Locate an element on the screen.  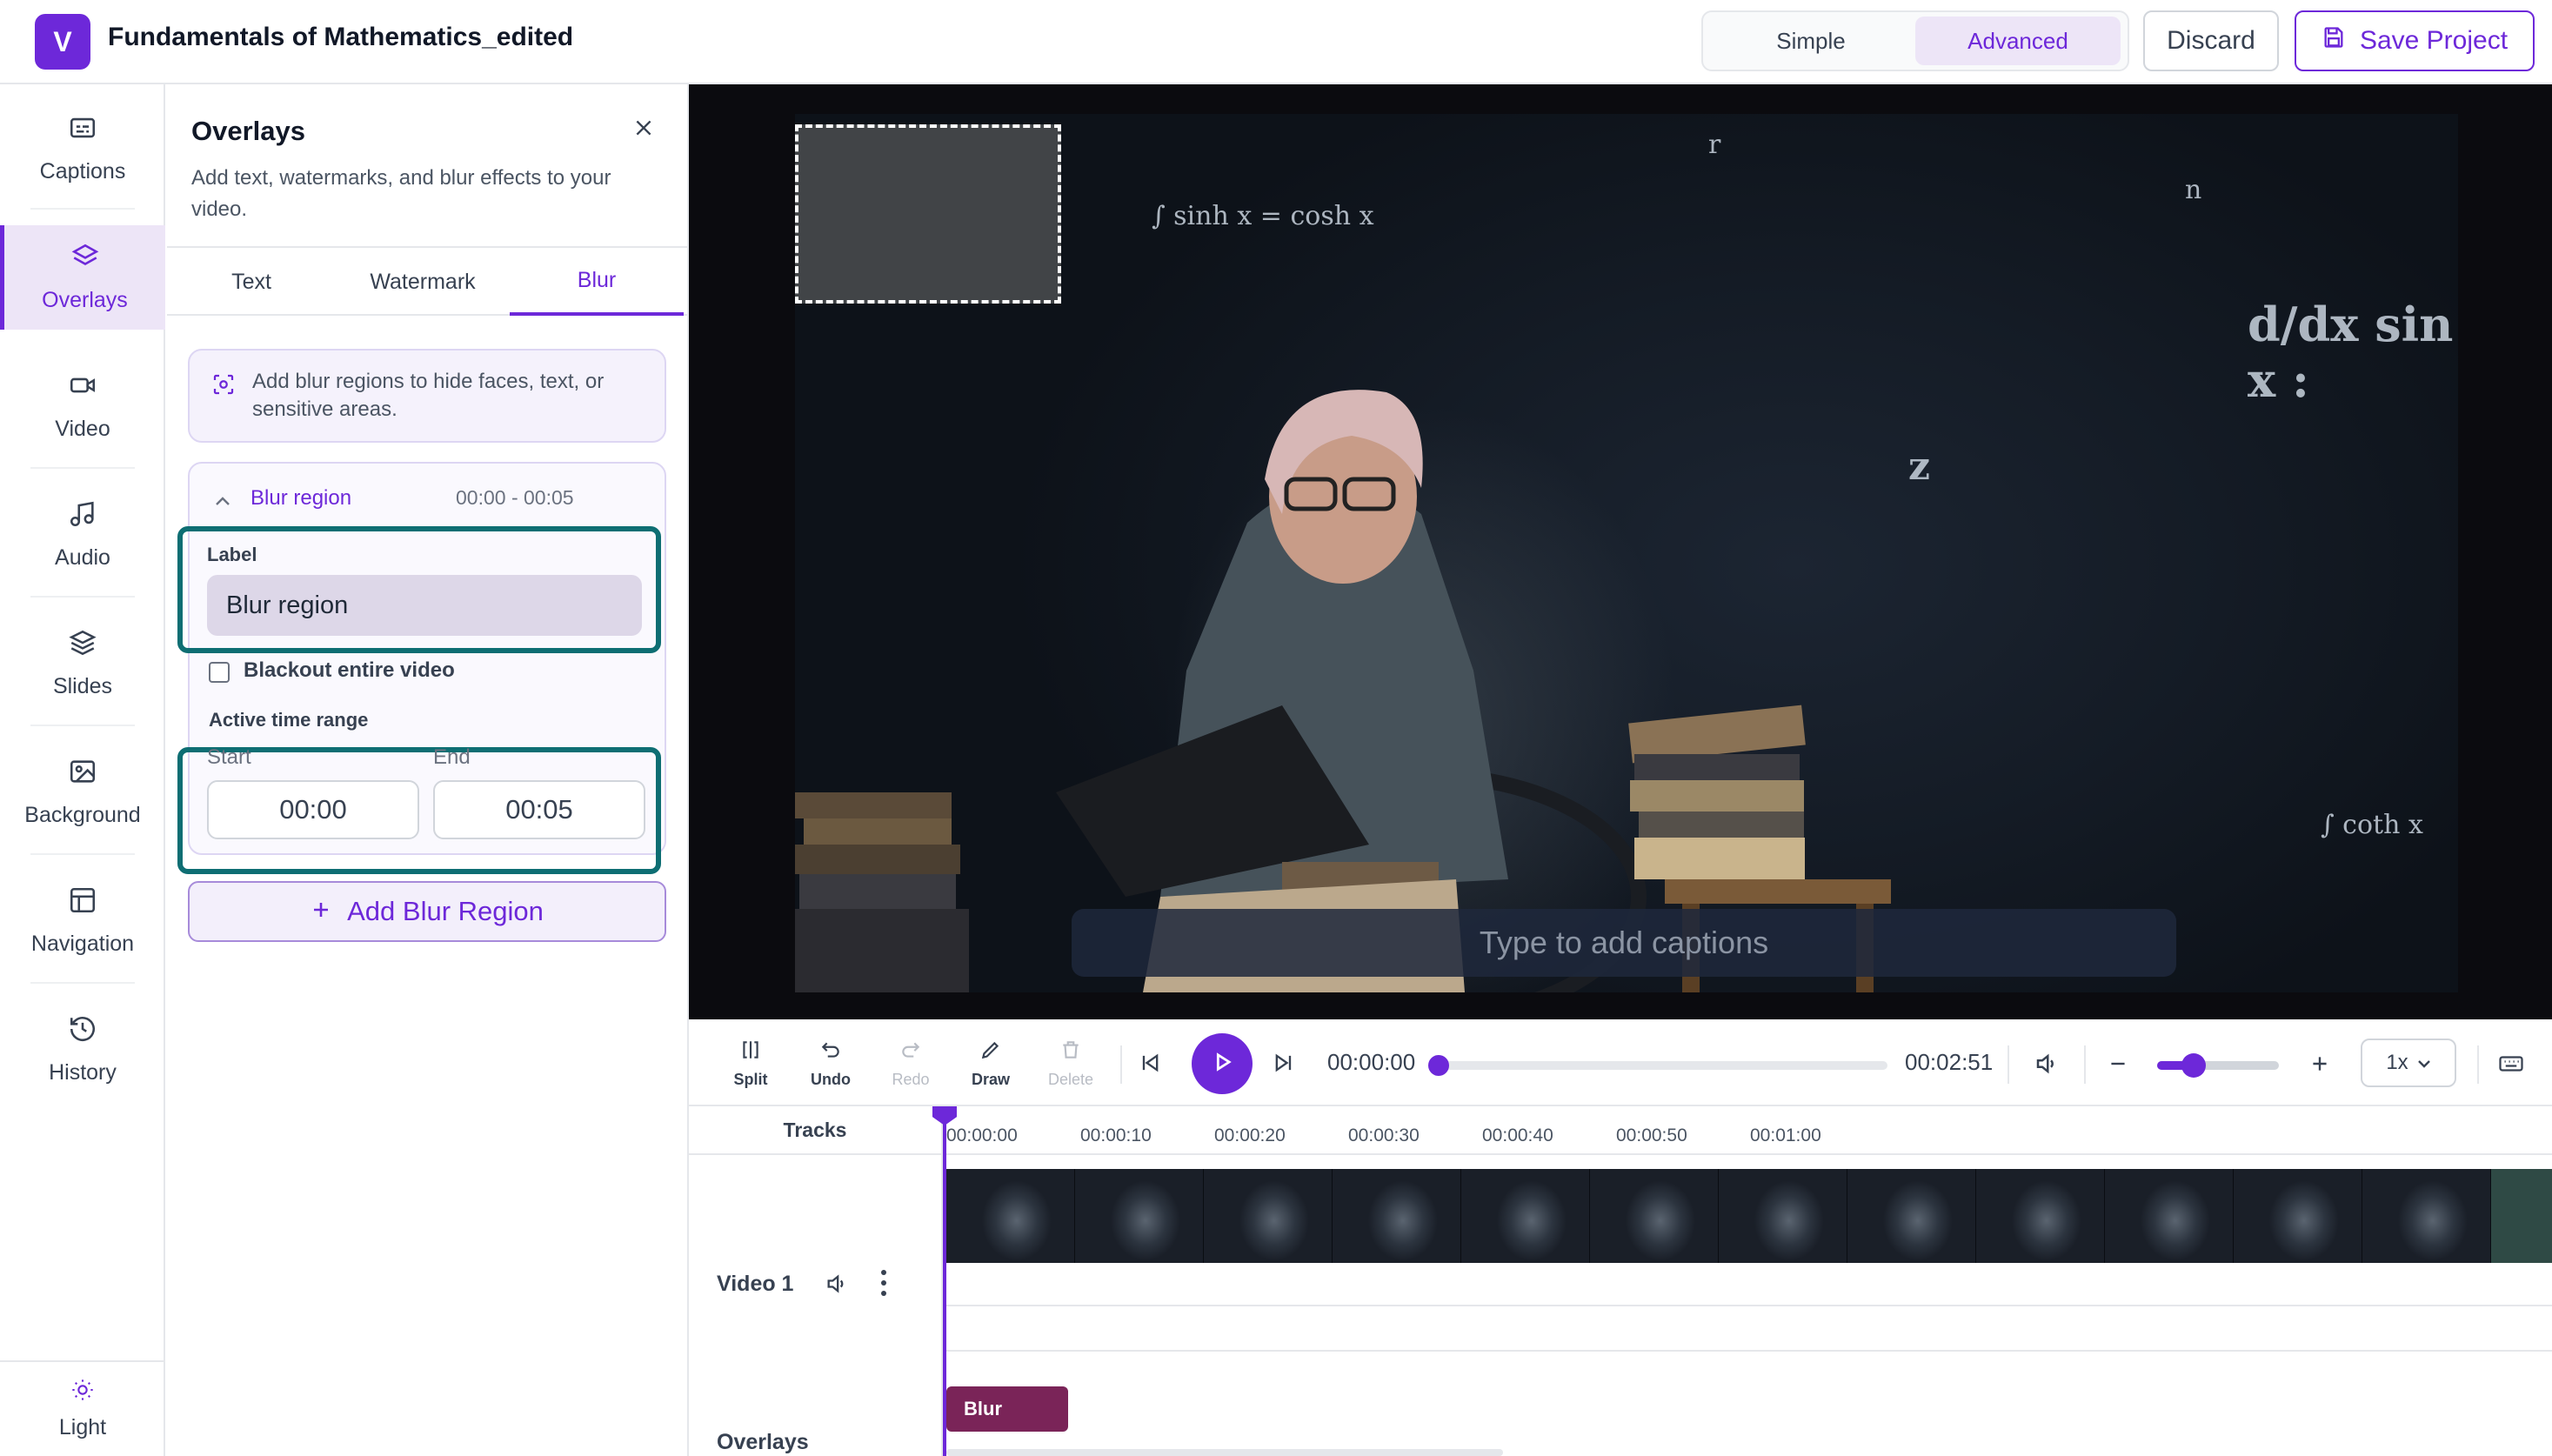
sidebar-item-slides: Slides is located at coordinates (82, 663).